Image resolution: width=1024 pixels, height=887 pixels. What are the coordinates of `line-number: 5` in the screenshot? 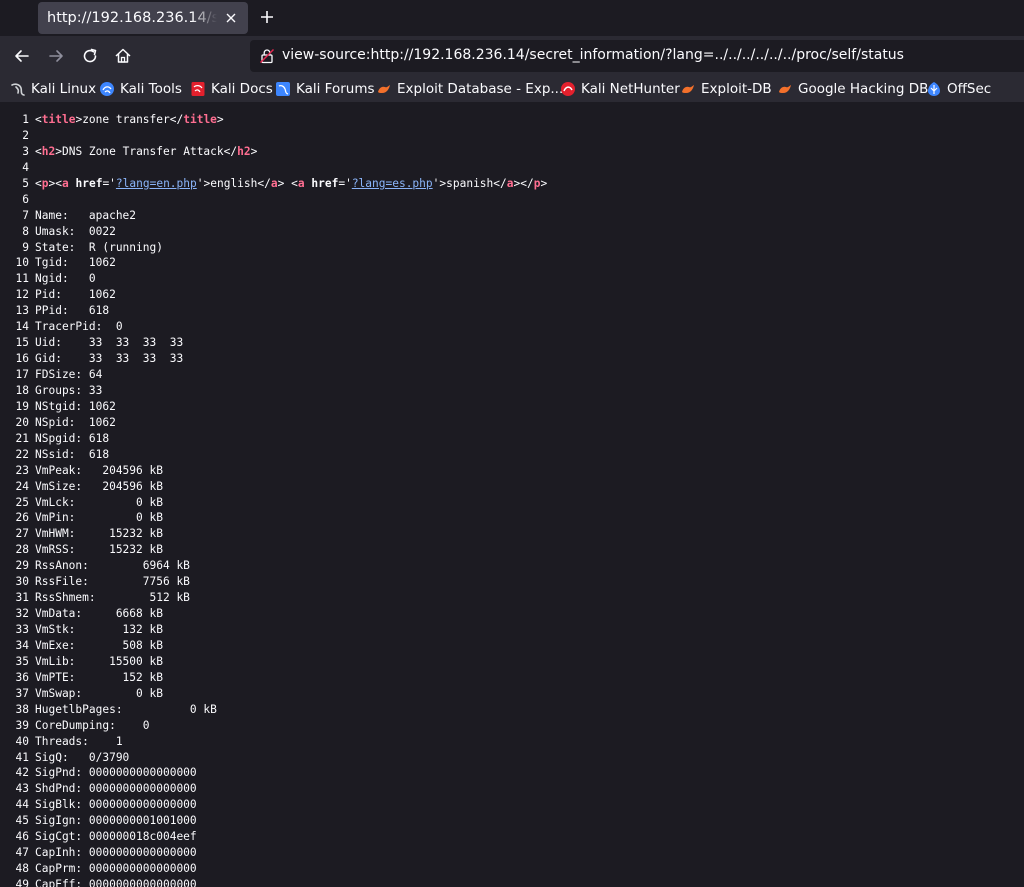 It's located at (25, 183).